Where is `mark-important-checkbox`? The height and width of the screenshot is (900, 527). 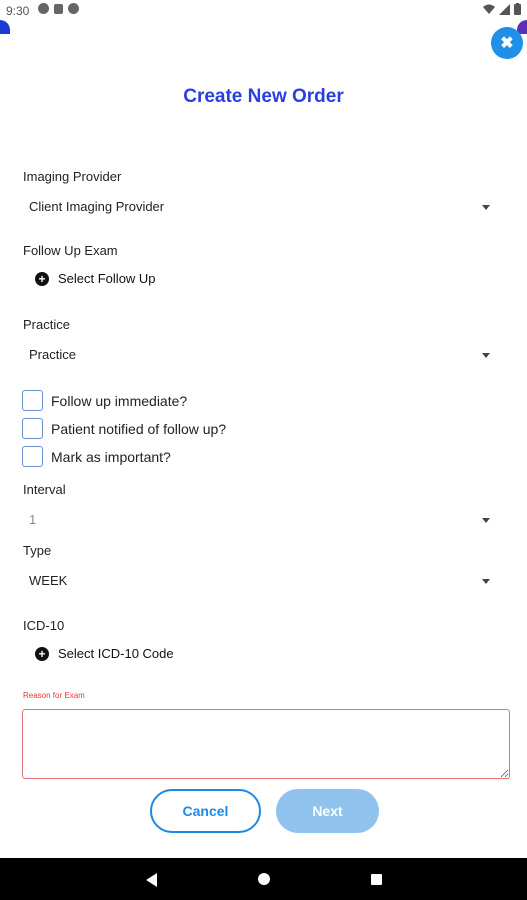 mark-important-checkbox is located at coordinates (32, 456).